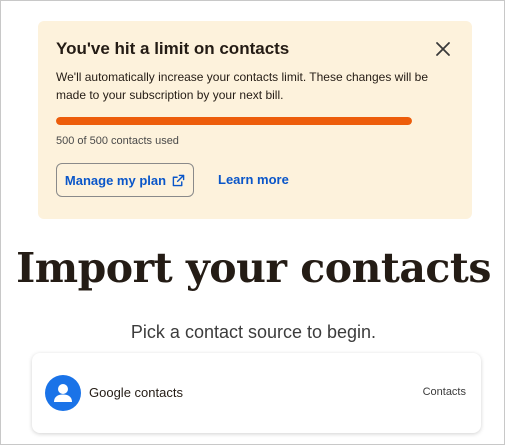  Describe the element at coordinates (115, 180) in the screenshot. I see `manage-plan-label: Manage my plan` at that location.